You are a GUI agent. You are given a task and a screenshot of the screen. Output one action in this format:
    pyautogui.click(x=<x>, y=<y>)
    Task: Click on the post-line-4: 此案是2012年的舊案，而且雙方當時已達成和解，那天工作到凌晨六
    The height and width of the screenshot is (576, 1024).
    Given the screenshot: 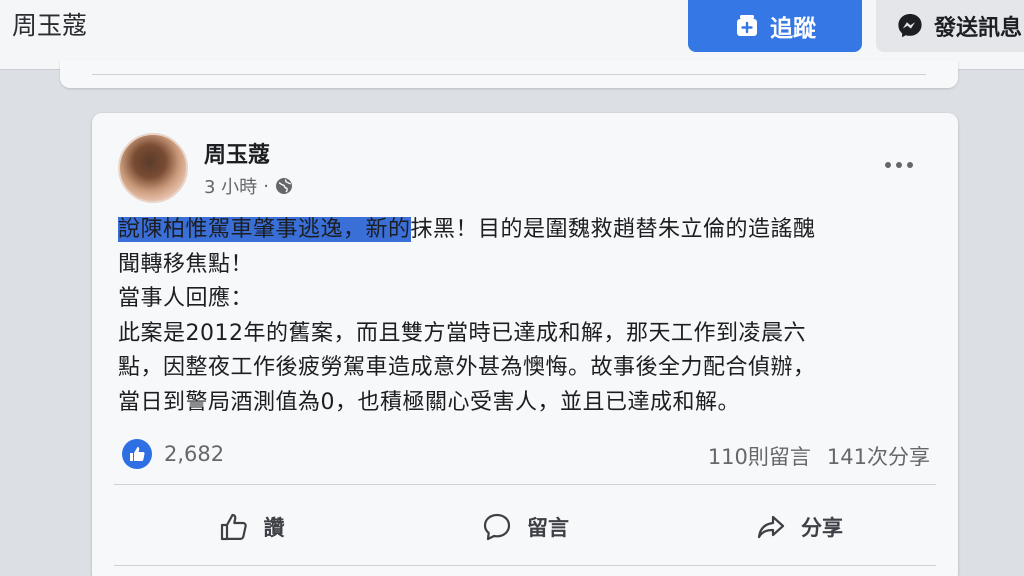 What is the action you would take?
    pyautogui.click(x=462, y=333)
    